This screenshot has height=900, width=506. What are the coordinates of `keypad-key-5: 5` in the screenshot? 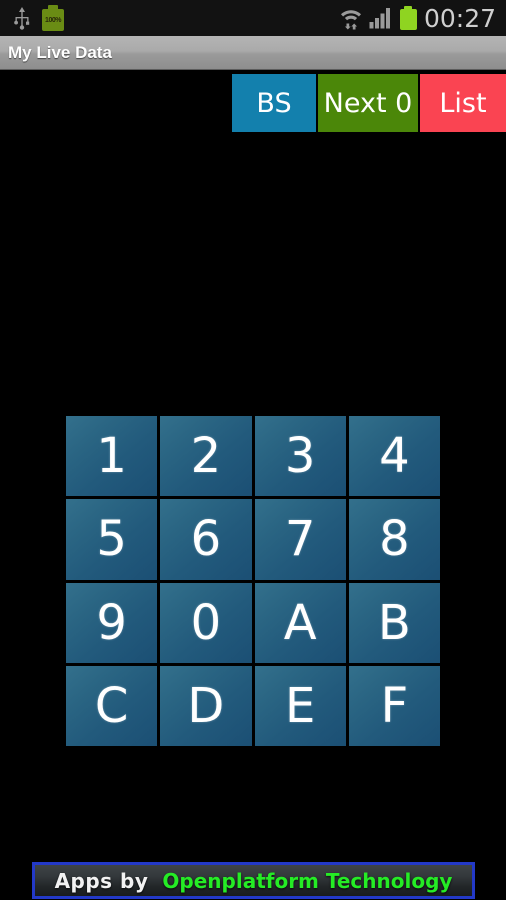 It's located at (112, 539).